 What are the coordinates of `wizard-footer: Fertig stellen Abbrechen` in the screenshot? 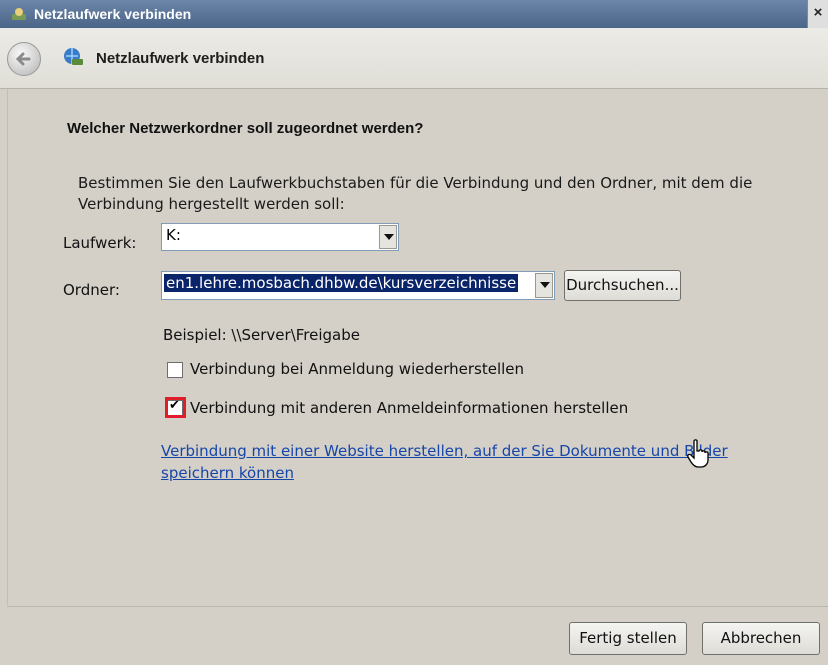 It's located at (417, 635).